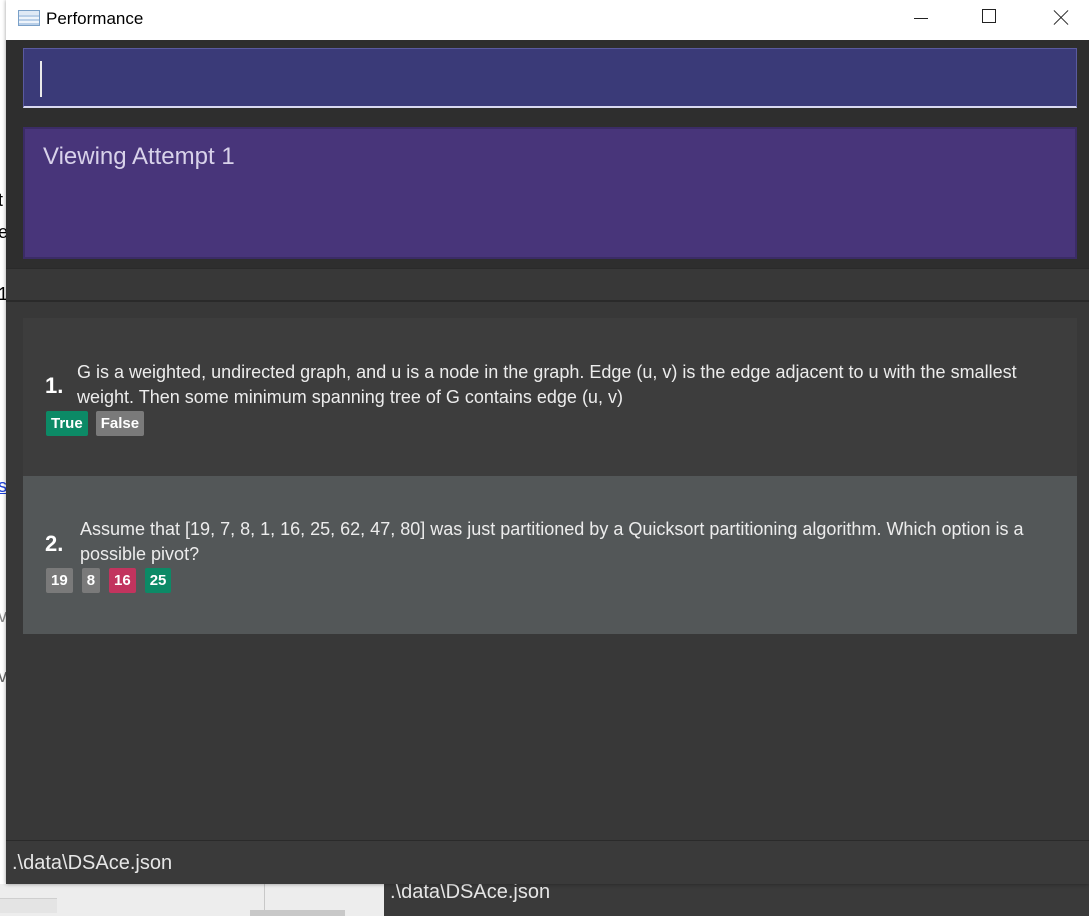 This screenshot has width=1089, height=916. What do you see at coordinates (1057, 18) in the screenshot?
I see `close-button` at bounding box center [1057, 18].